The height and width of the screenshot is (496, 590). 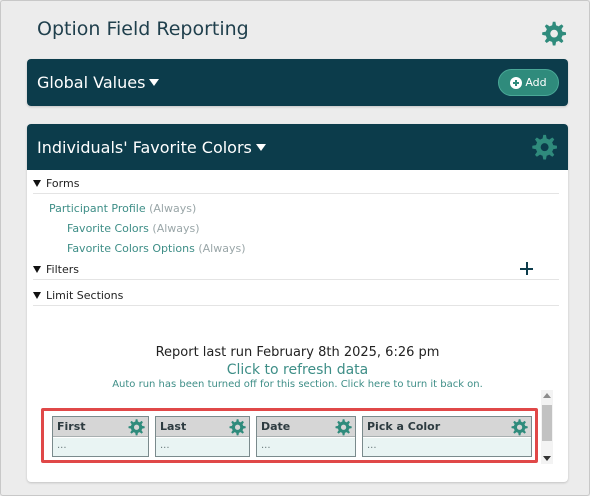 I want to click on page-title: Option Field Reporting, so click(x=143, y=29).